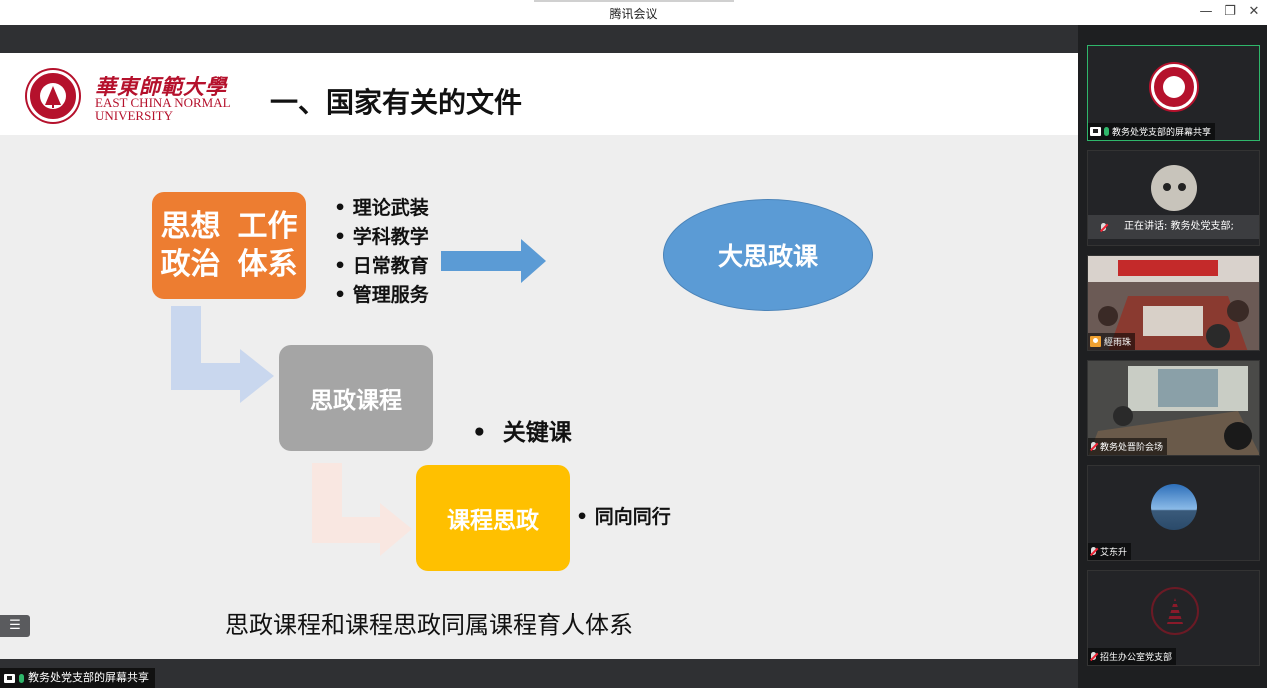  I want to click on window-title: 腾讯会议, so click(633, 14).